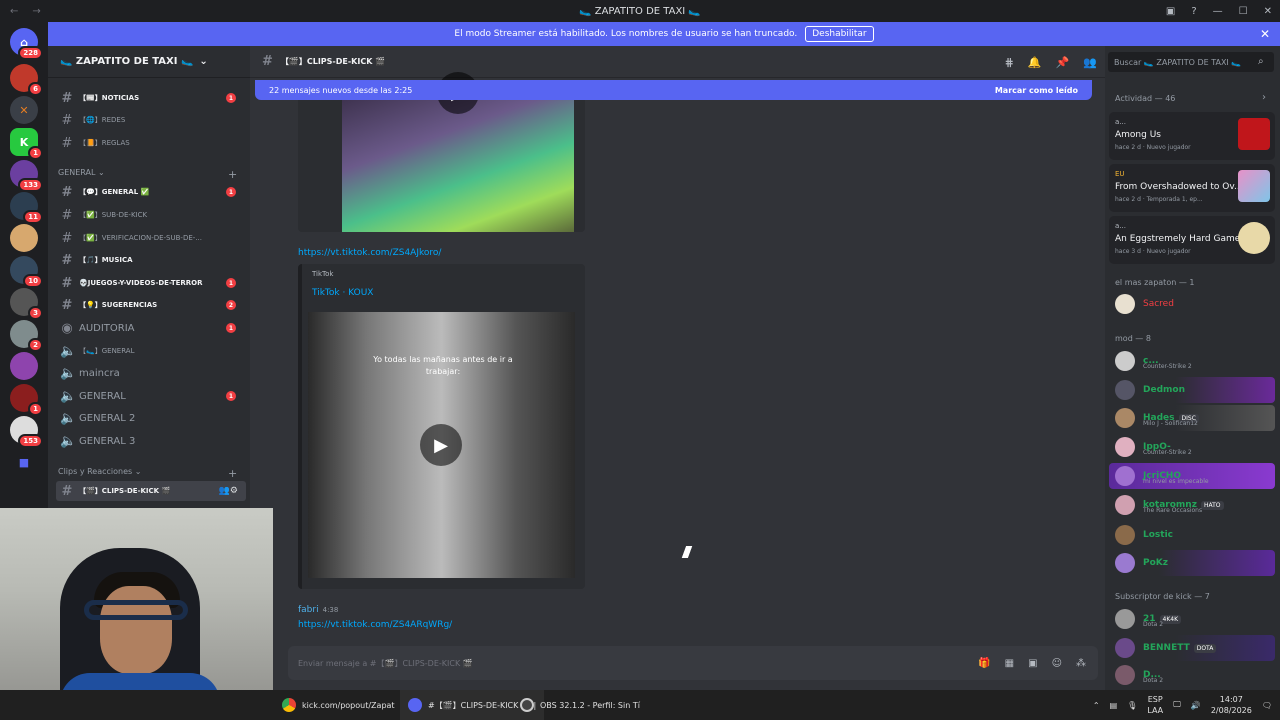  I want to click on apps-icon: ⁂, so click(1081, 663).